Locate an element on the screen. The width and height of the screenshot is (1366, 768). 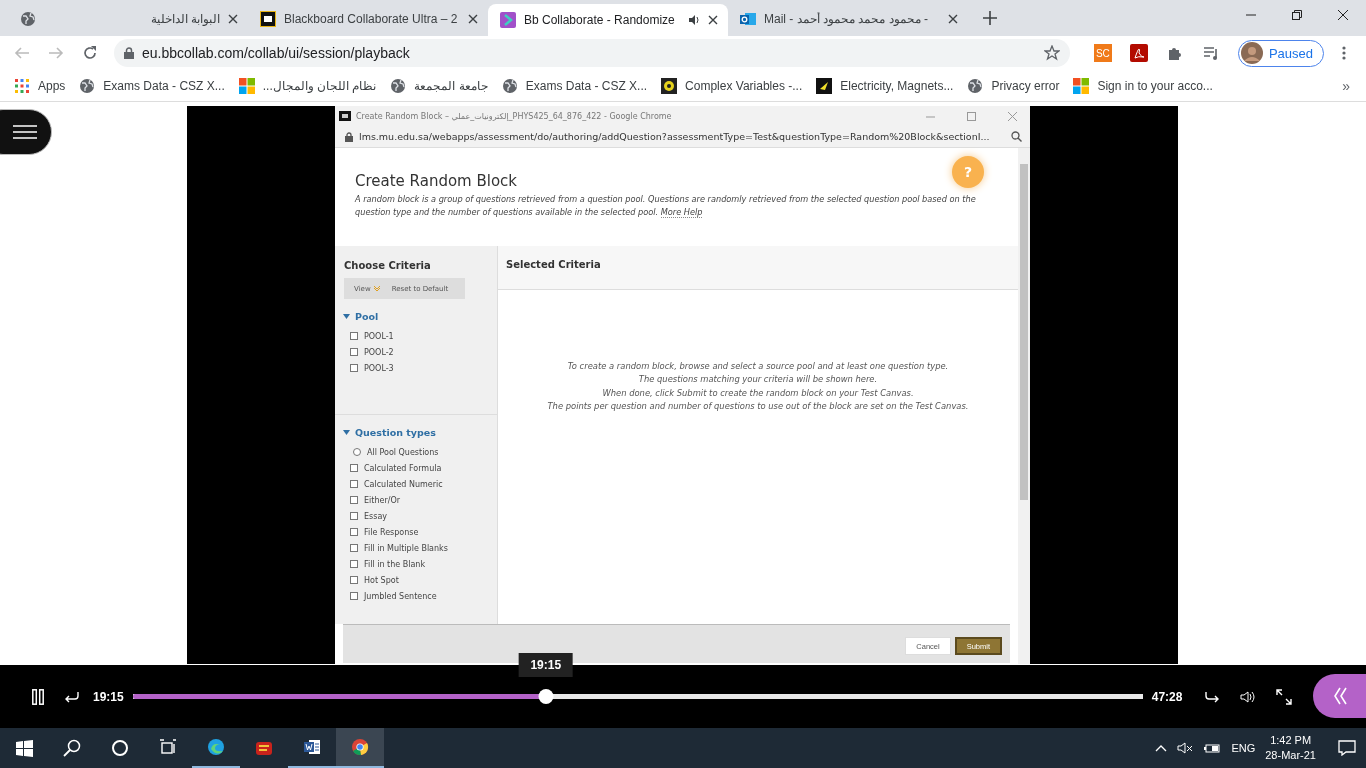
taskbar-button is located at coordinates (360, 748).